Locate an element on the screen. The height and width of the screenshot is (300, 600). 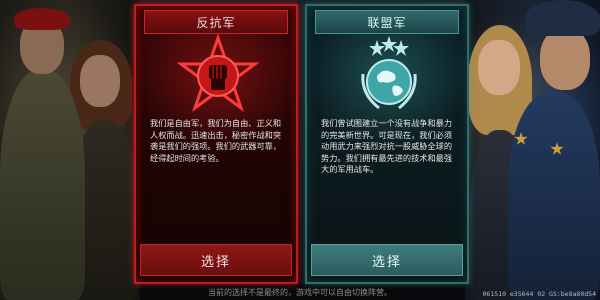
alliance-officer-face is located at coordinates (565, 59).